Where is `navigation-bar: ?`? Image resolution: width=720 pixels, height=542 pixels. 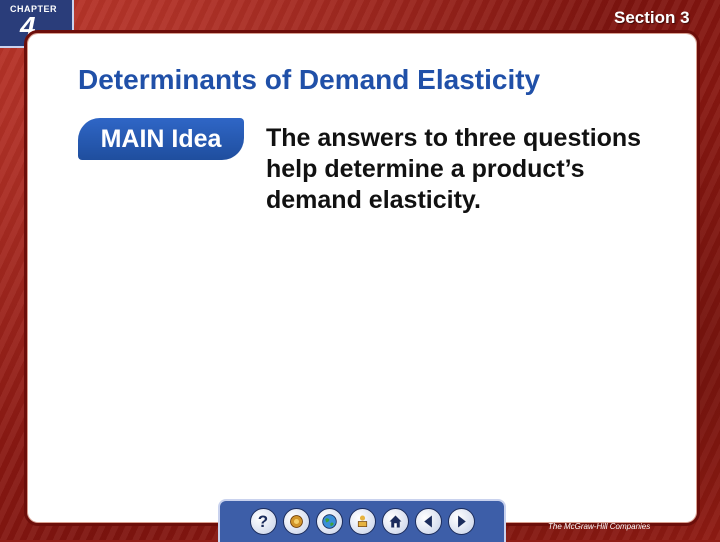
navigation-bar: ? is located at coordinates (362, 520).